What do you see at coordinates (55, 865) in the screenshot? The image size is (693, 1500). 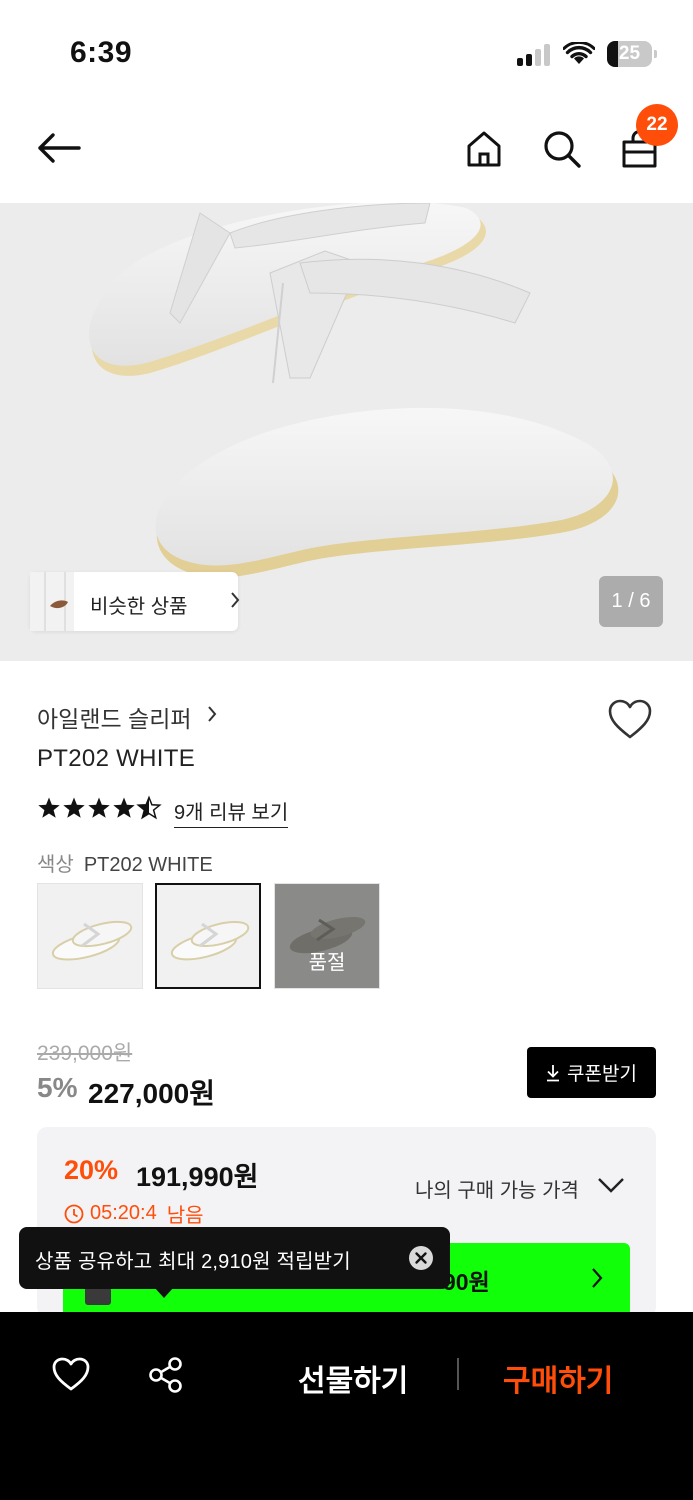 I see `color-label: 색상` at bounding box center [55, 865].